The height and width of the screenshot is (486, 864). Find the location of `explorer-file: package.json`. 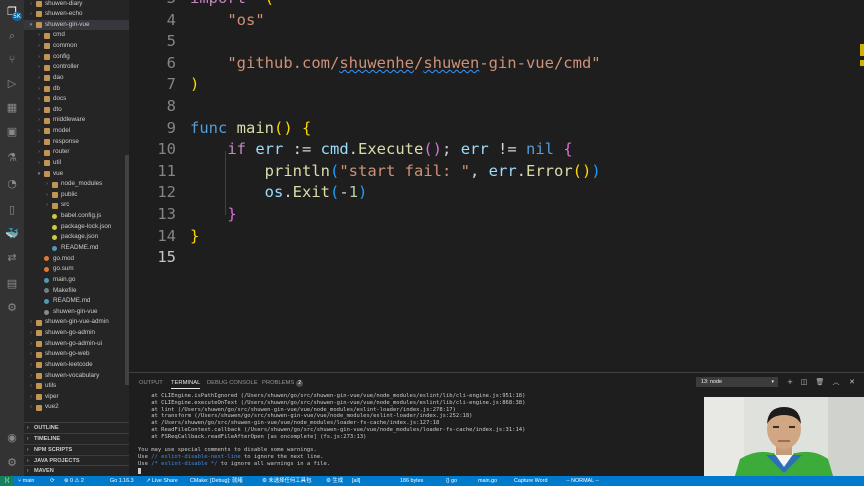

explorer-file: package.json is located at coordinates (76, 237).